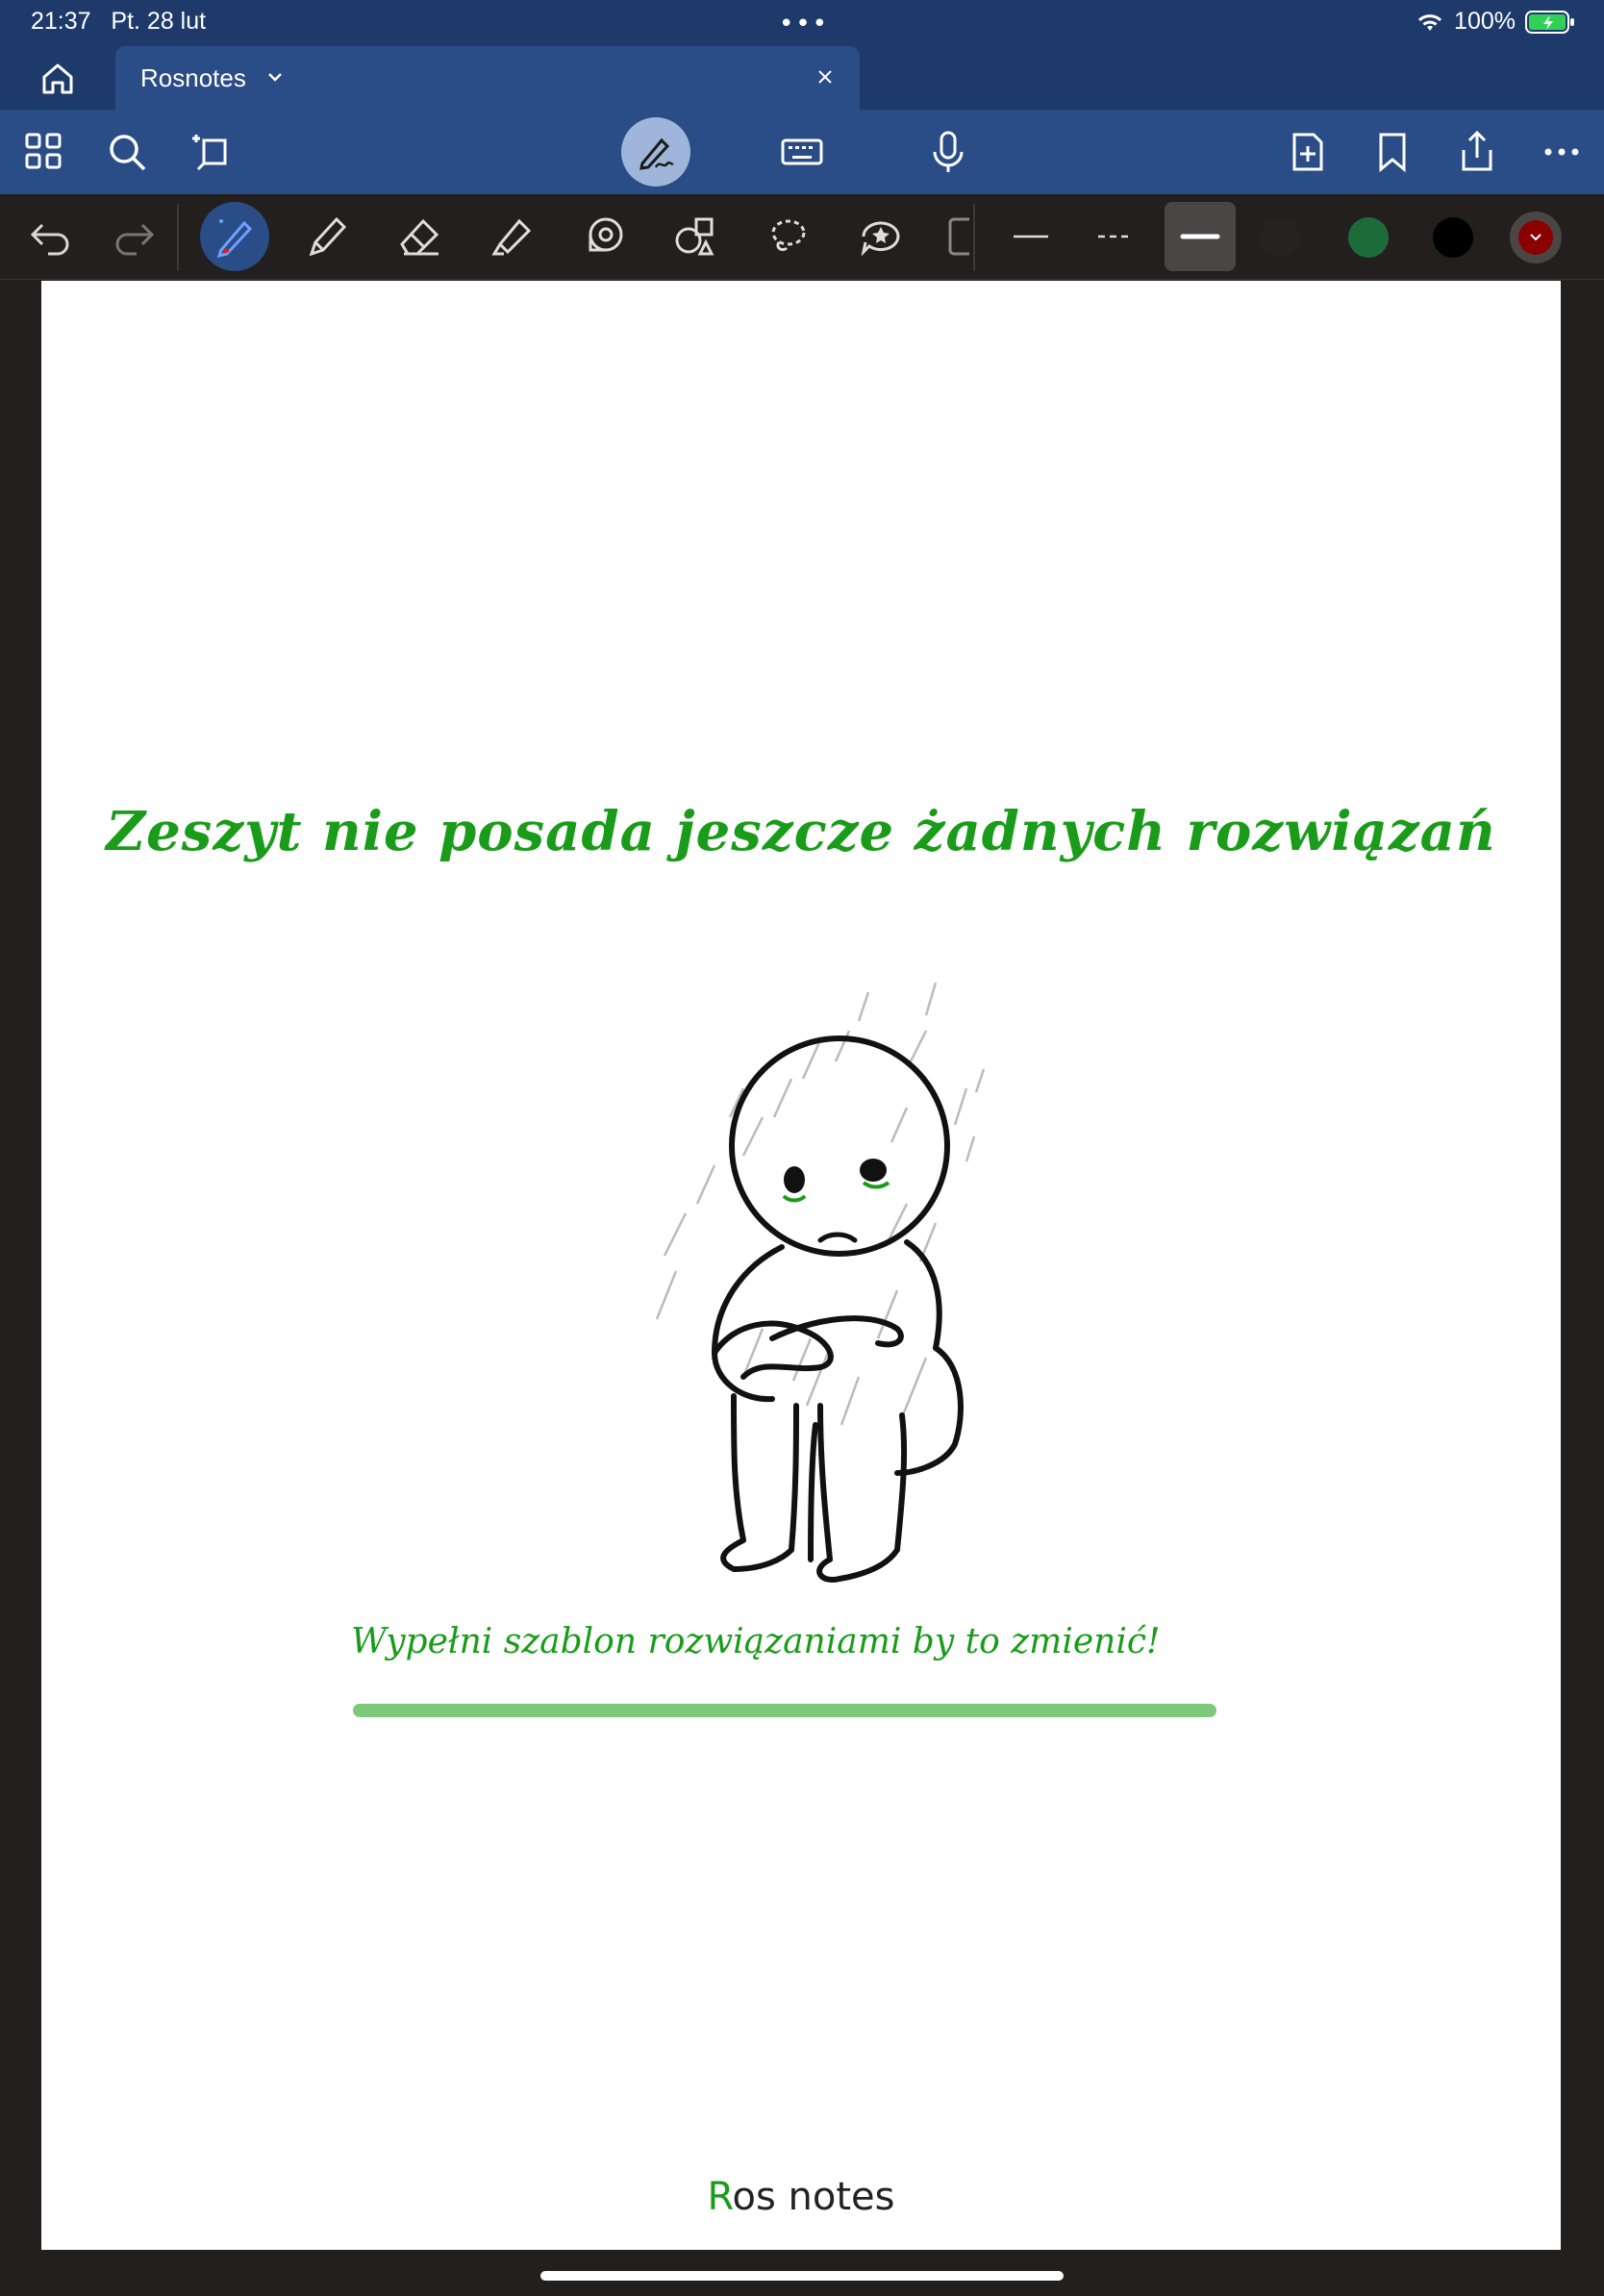 The height and width of the screenshot is (2296, 1604). I want to click on wifi-icon, so click(1430, 22).